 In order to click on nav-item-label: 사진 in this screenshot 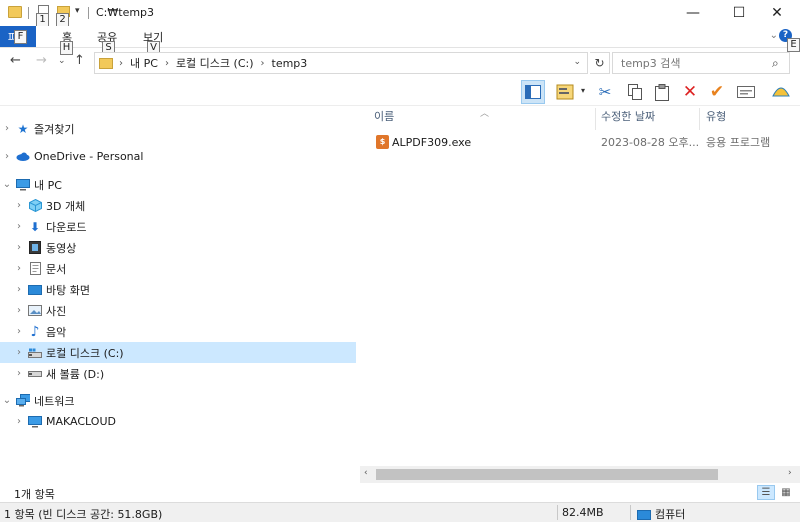, I will do `click(56, 311)`.